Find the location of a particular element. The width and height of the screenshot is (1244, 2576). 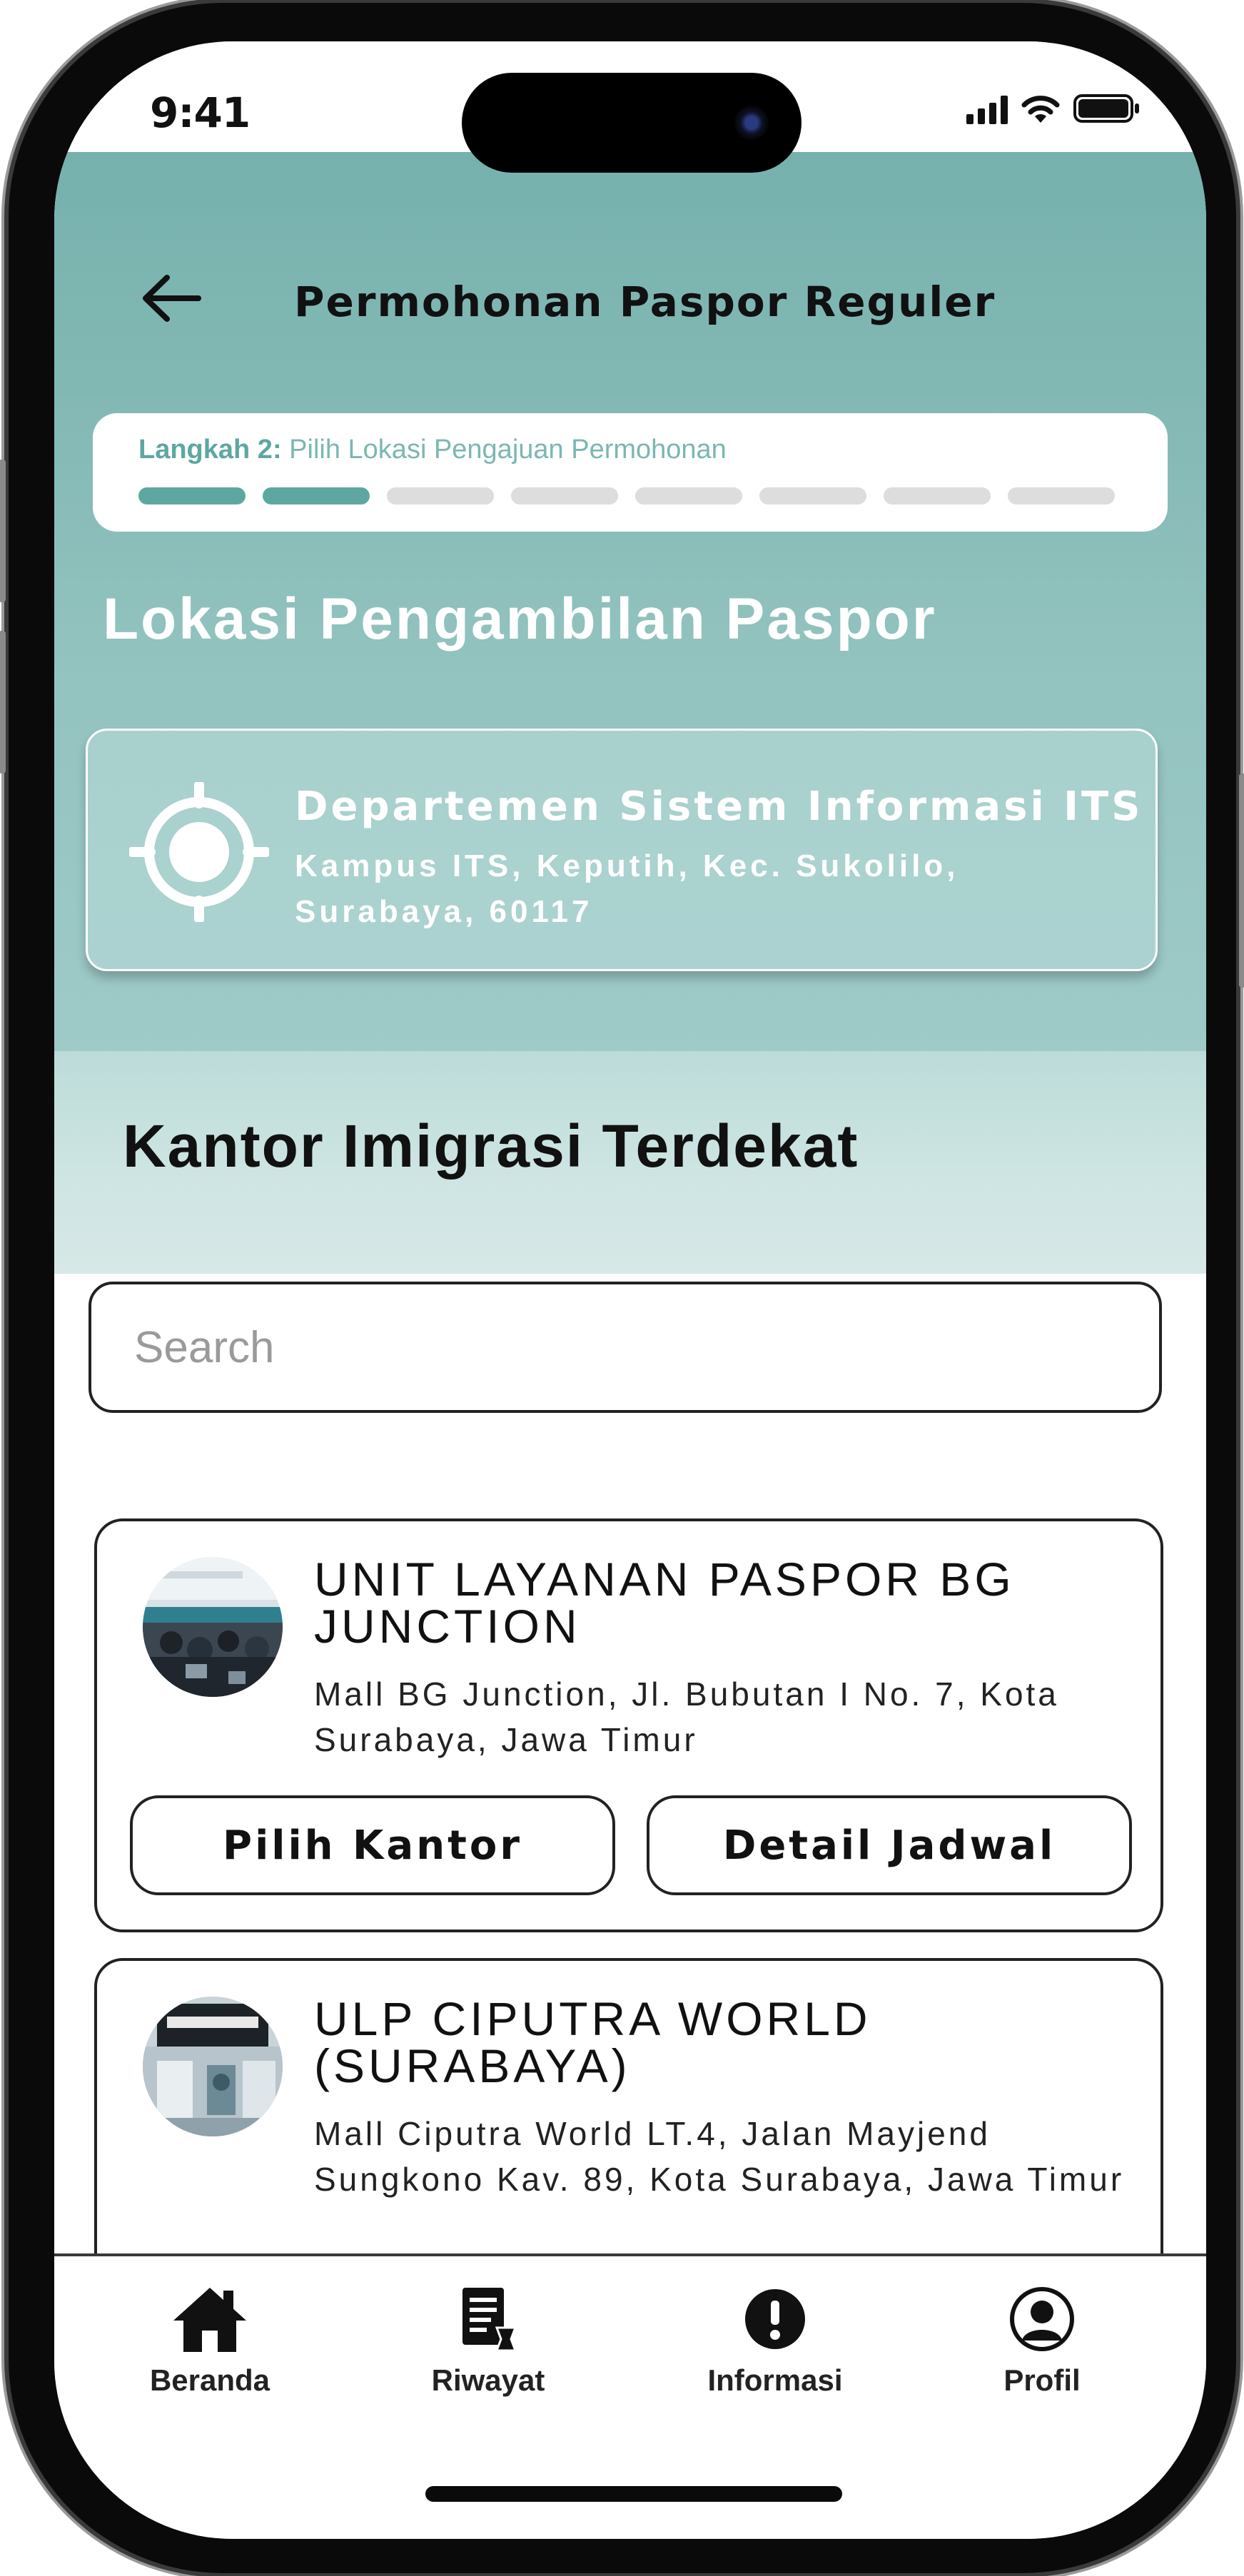

profile-icon is located at coordinates (1042, 2319).